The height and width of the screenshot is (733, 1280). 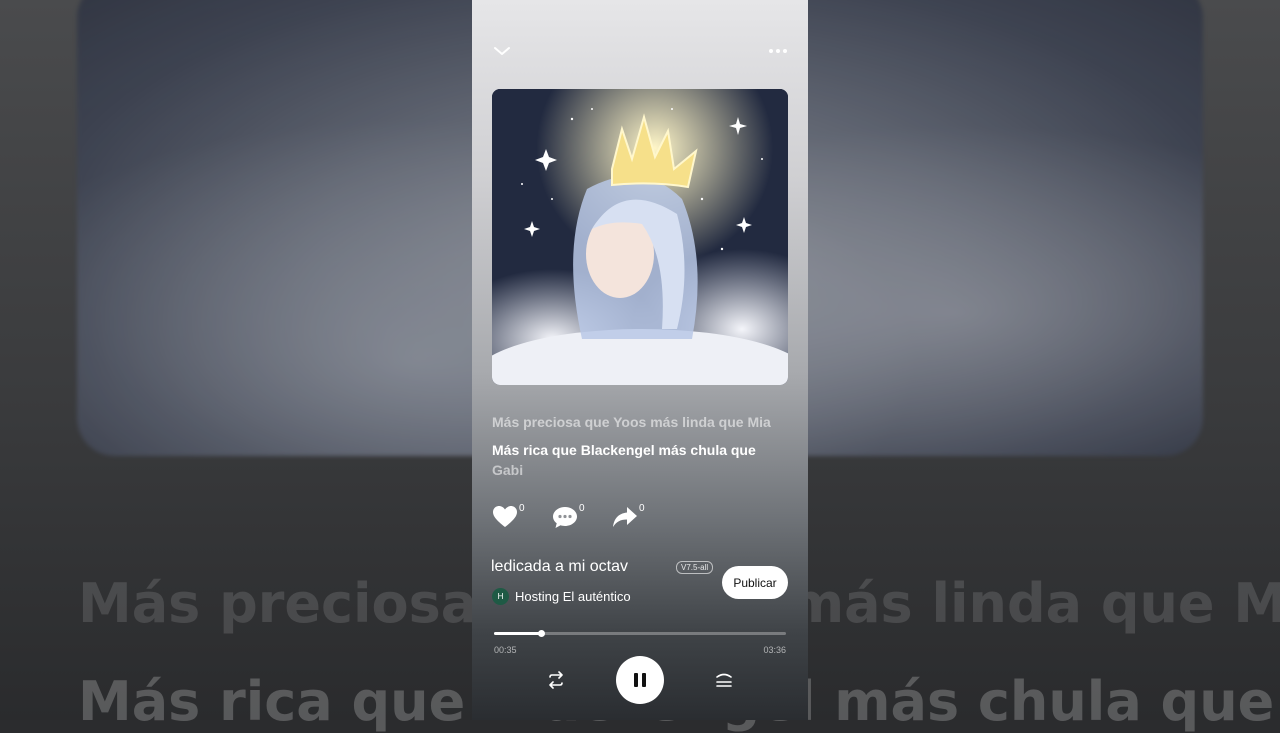 I want to click on chevron-down-icon, so click(x=502, y=51).